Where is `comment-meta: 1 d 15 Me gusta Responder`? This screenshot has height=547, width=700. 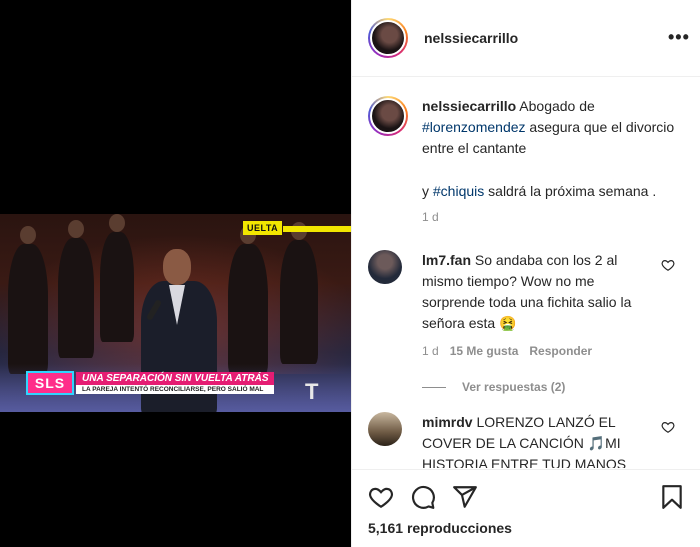 comment-meta: 1 d 15 Me gusta Responder is located at coordinates (507, 351).